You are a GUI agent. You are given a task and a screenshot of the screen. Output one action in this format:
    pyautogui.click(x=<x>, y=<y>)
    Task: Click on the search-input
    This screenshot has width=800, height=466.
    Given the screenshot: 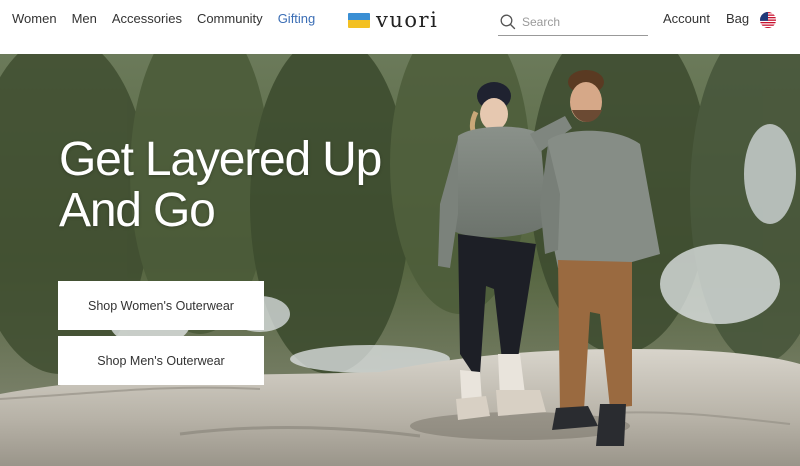 What is the action you would take?
    pyautogui.click(x=577, y=21)
    